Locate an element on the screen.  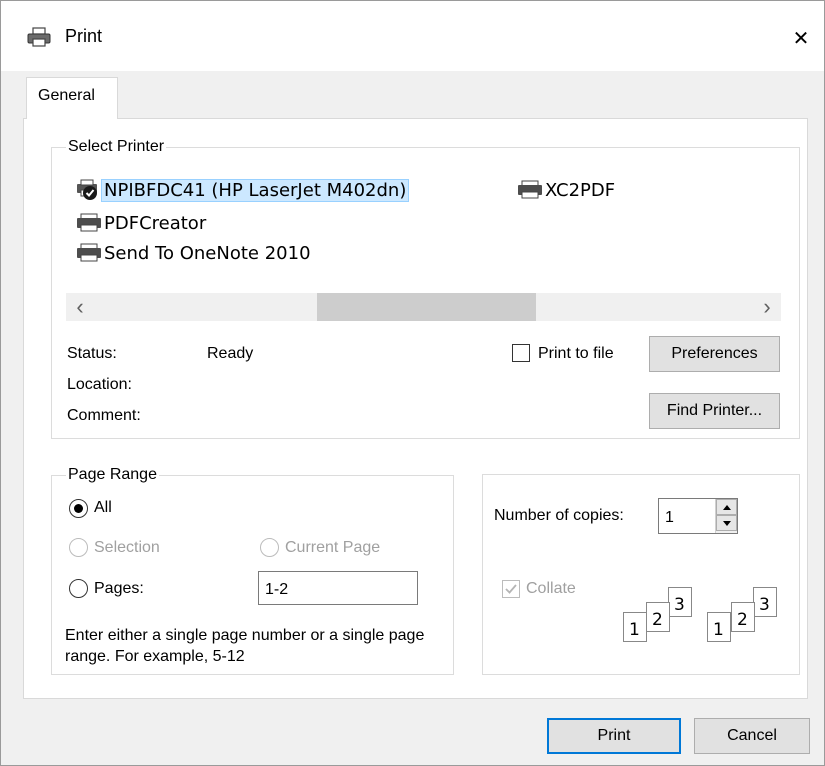
status-value: Ready is located at coordinates (230, 353).